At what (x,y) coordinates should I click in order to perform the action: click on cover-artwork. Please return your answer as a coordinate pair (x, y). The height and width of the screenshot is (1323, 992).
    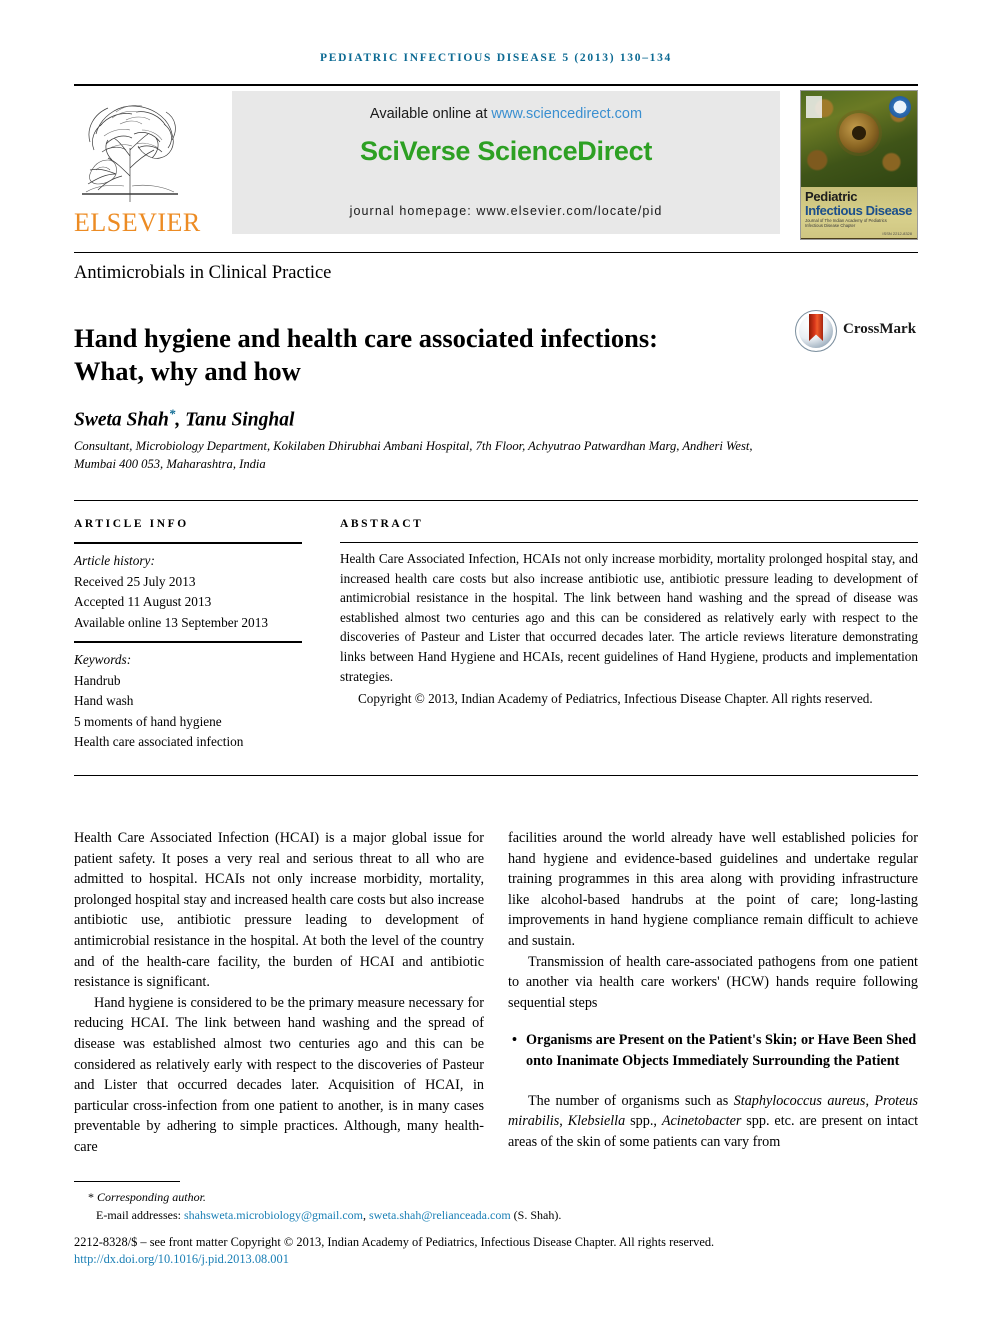
    Looking at the image, I should click on (859, 139).